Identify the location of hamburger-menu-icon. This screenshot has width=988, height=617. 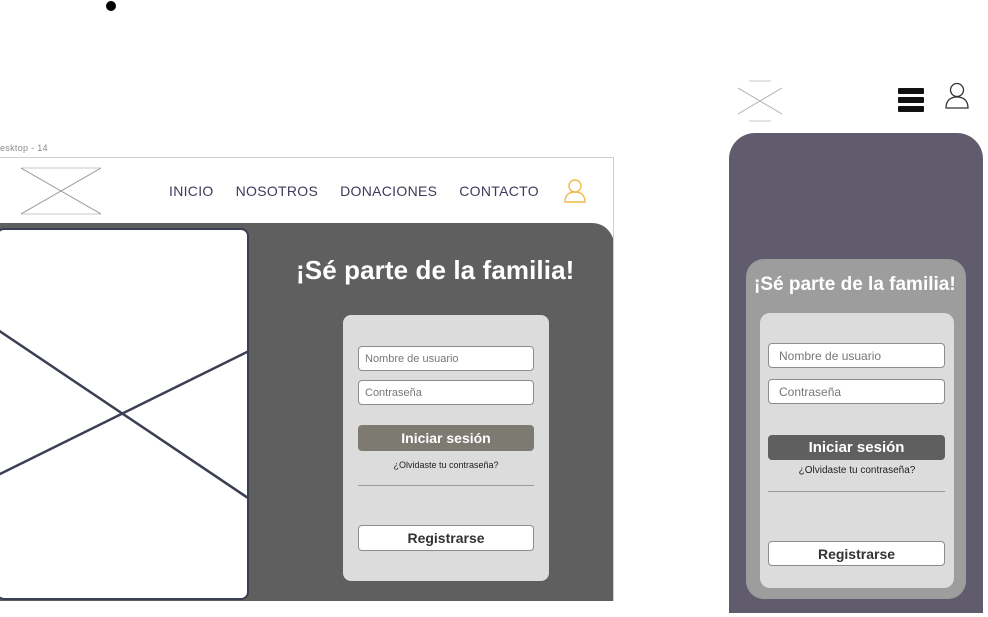
(911, 101).